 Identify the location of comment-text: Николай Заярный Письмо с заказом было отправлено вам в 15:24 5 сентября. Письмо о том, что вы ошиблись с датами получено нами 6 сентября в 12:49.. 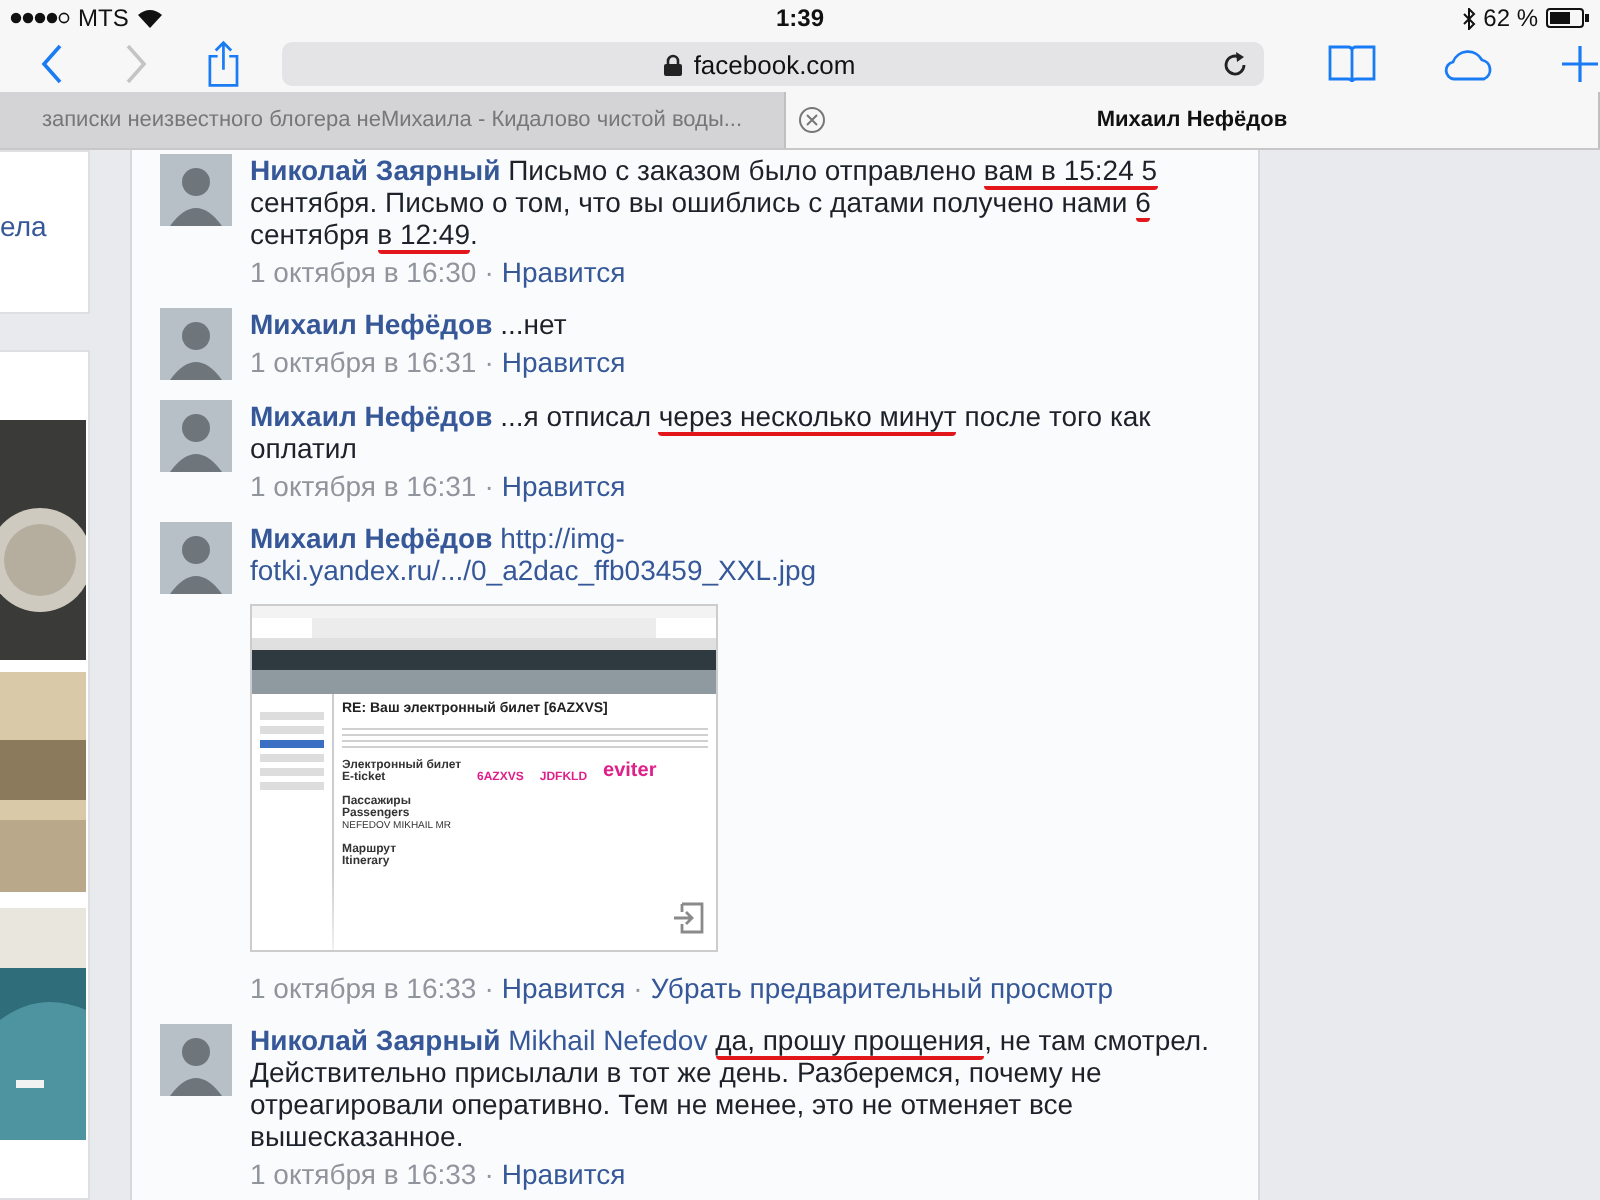
(705, 202).